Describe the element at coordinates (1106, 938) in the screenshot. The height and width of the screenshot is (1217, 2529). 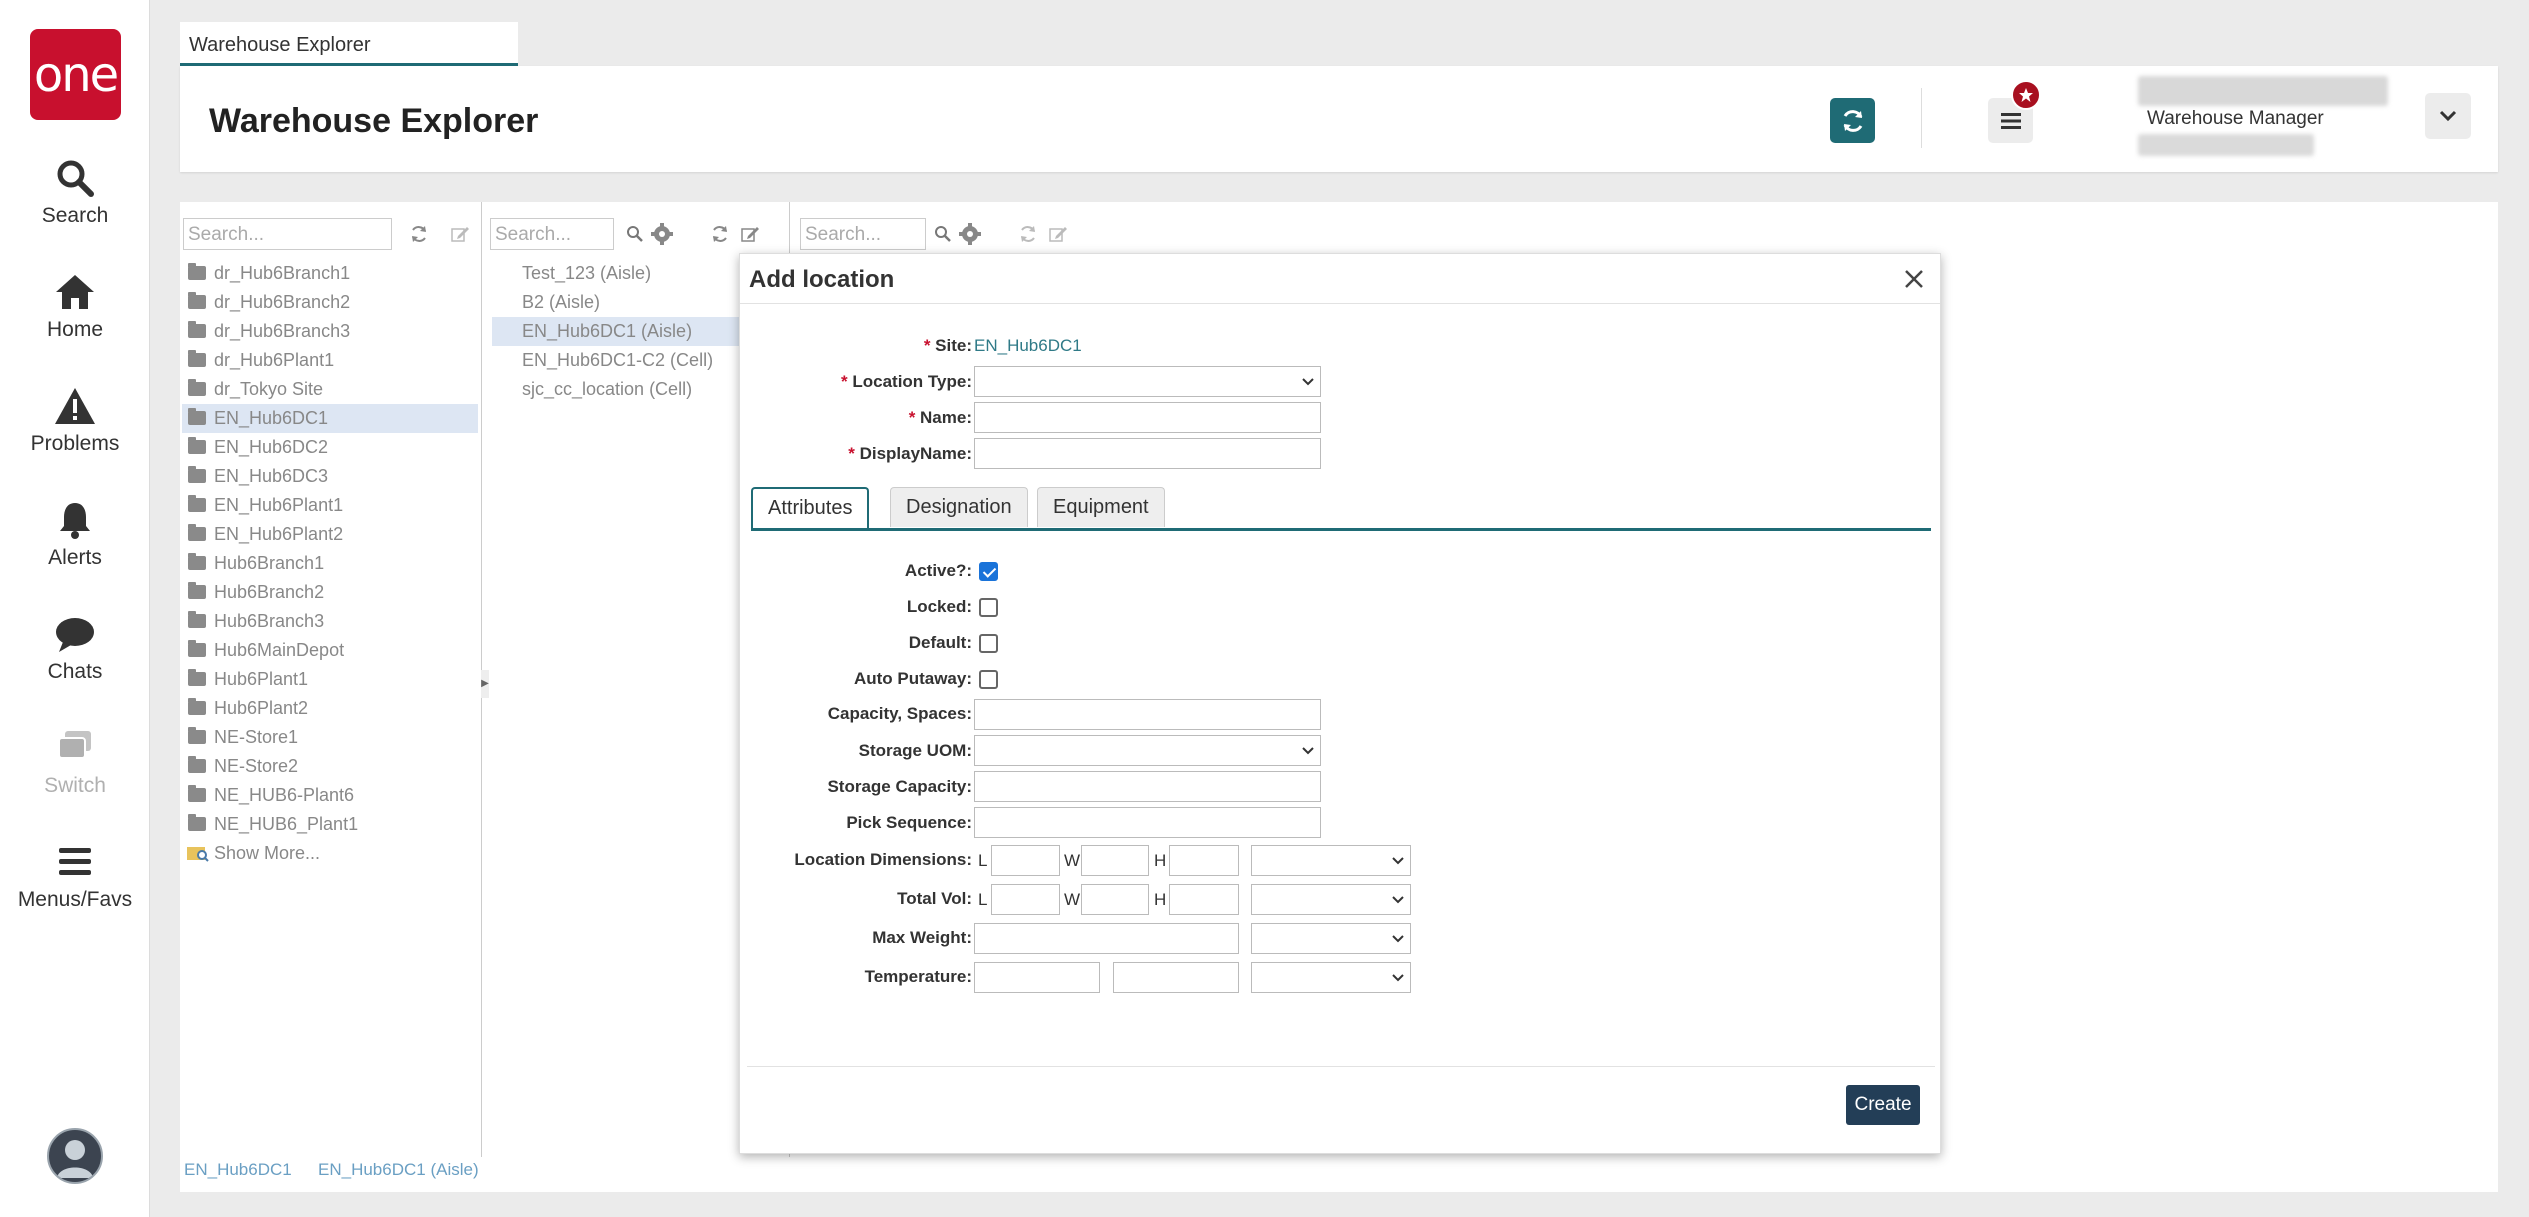
I see `max-weight-input` at that location.